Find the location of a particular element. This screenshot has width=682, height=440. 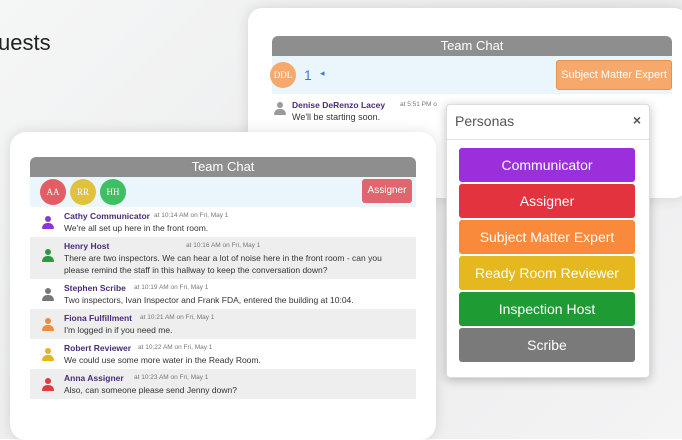

message-author: Fiona Fulfillment is located at coordinates (98, 318).